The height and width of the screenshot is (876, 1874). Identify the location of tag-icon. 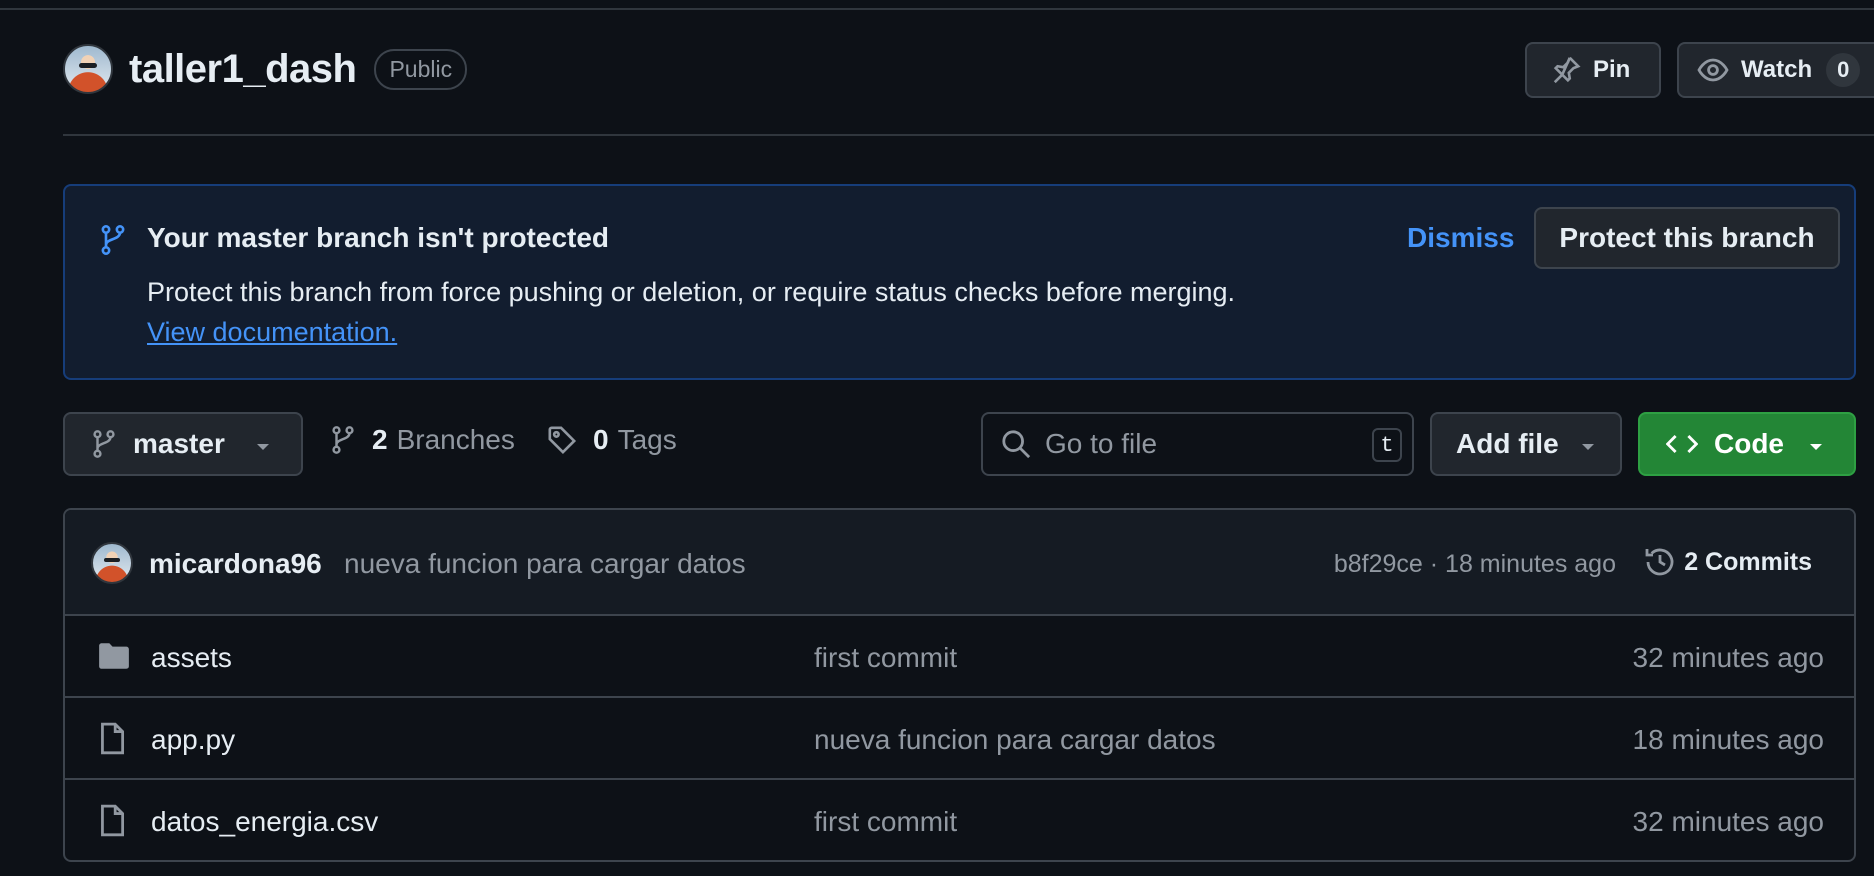
(562, 440).